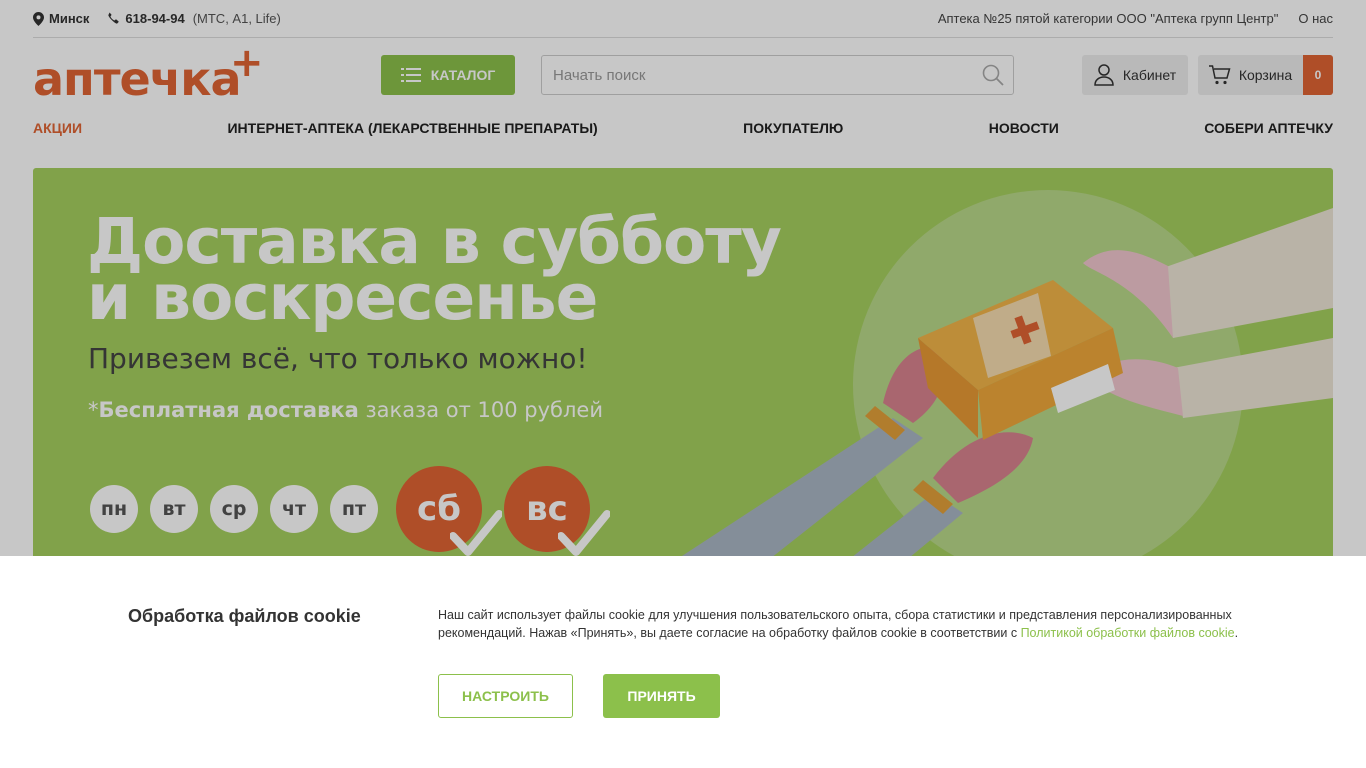 Image resolution: width=1366 pixels, height=768 pixels. What do you see at coordinates (1128, 633) in the screenshot?
I see `cookie-policy-link: Политикой обработки файлов cookie` at bounding box center [1128, 633].